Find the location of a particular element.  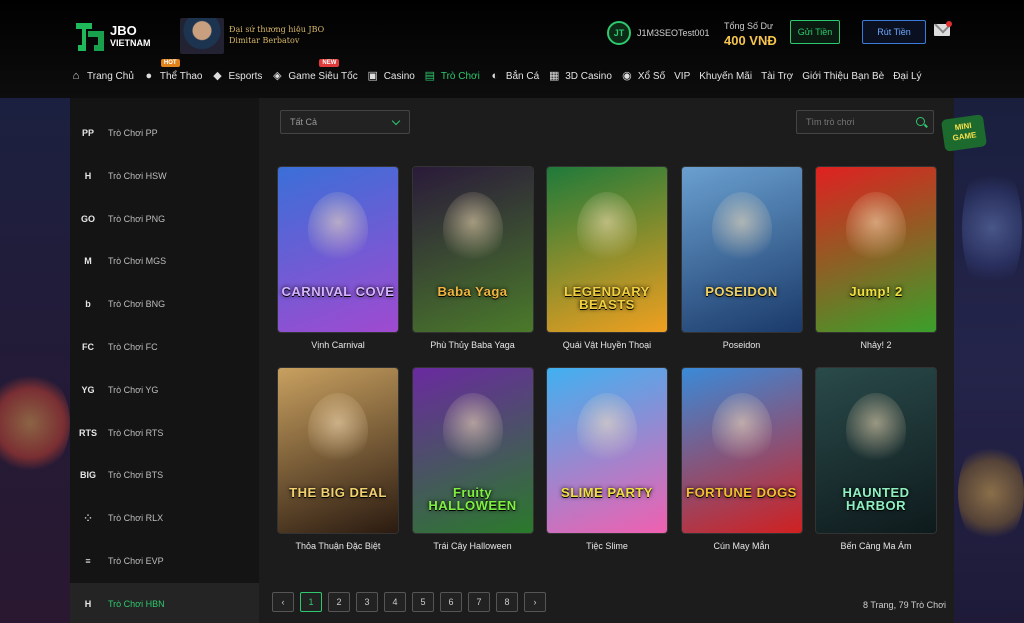

sidebar-item-label: Trò Chơi MGS is located at coordinates (137, 261).